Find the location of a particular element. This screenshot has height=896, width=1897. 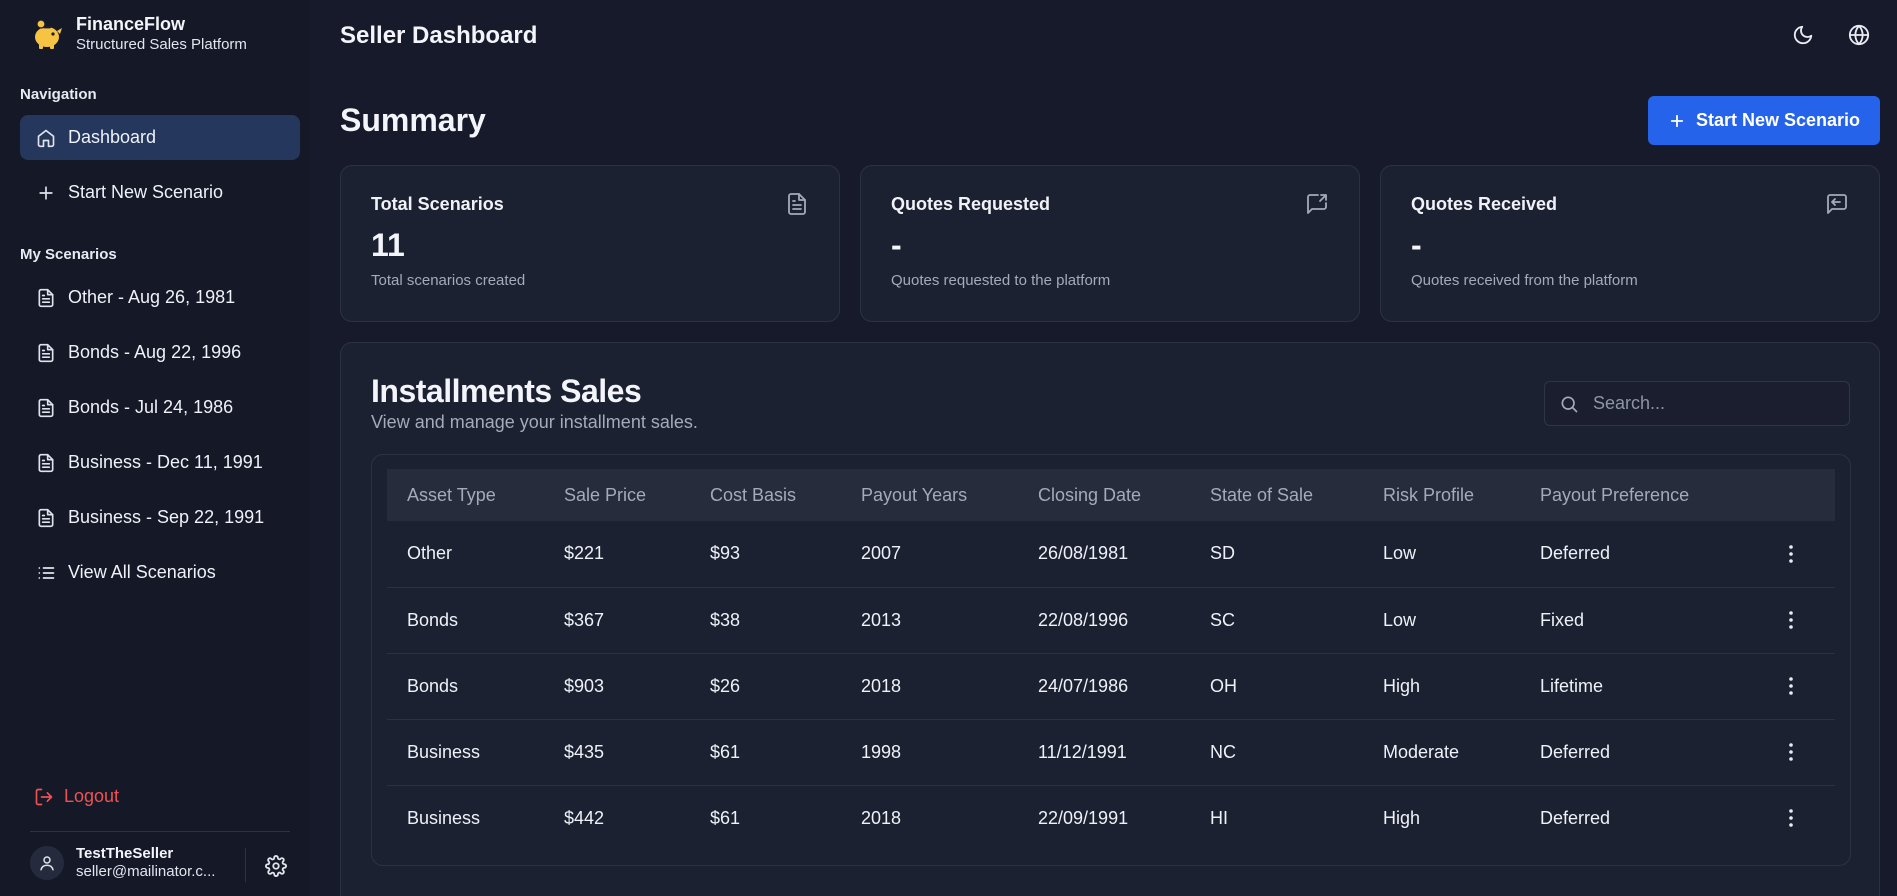

user-icon is located at coordinates (47, 863).